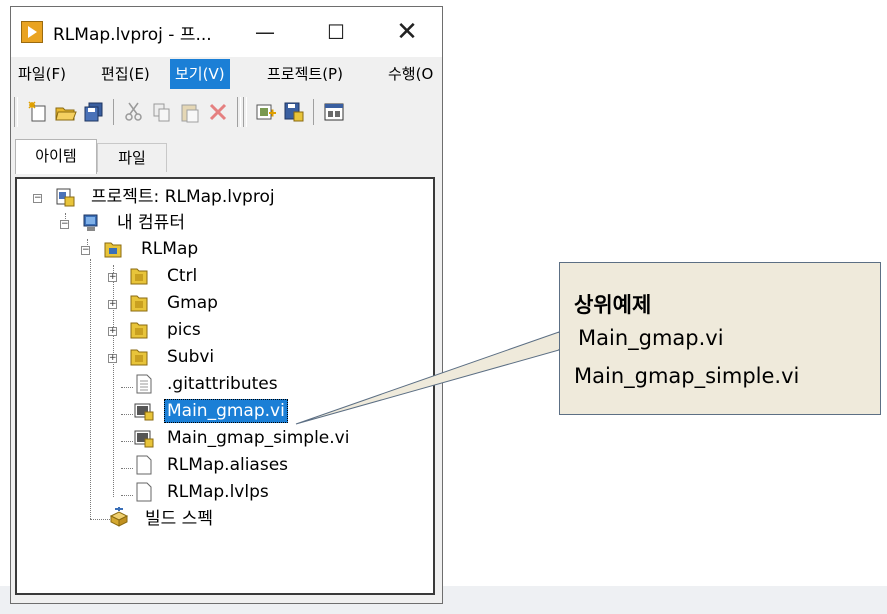  I want to click on callout-line-1: Main_gmap.vi, so click(651, 338).